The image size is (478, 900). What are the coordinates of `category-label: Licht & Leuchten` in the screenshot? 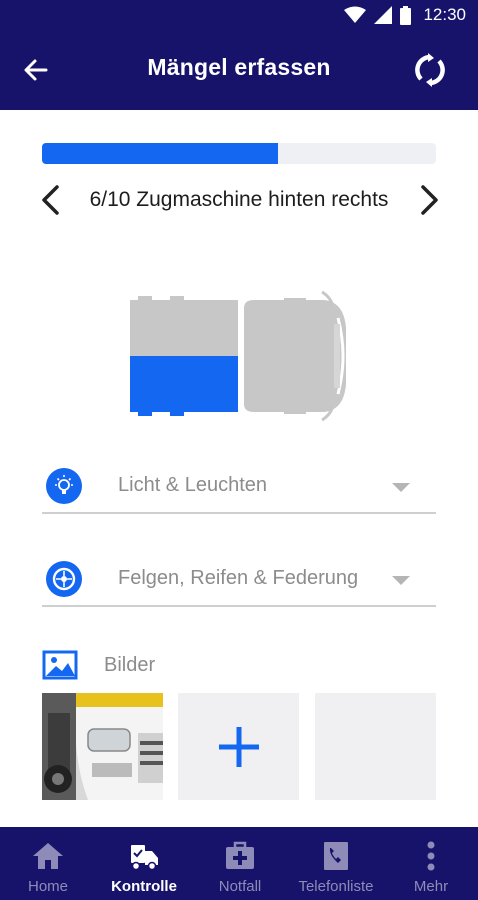 It's located at (192, 485).